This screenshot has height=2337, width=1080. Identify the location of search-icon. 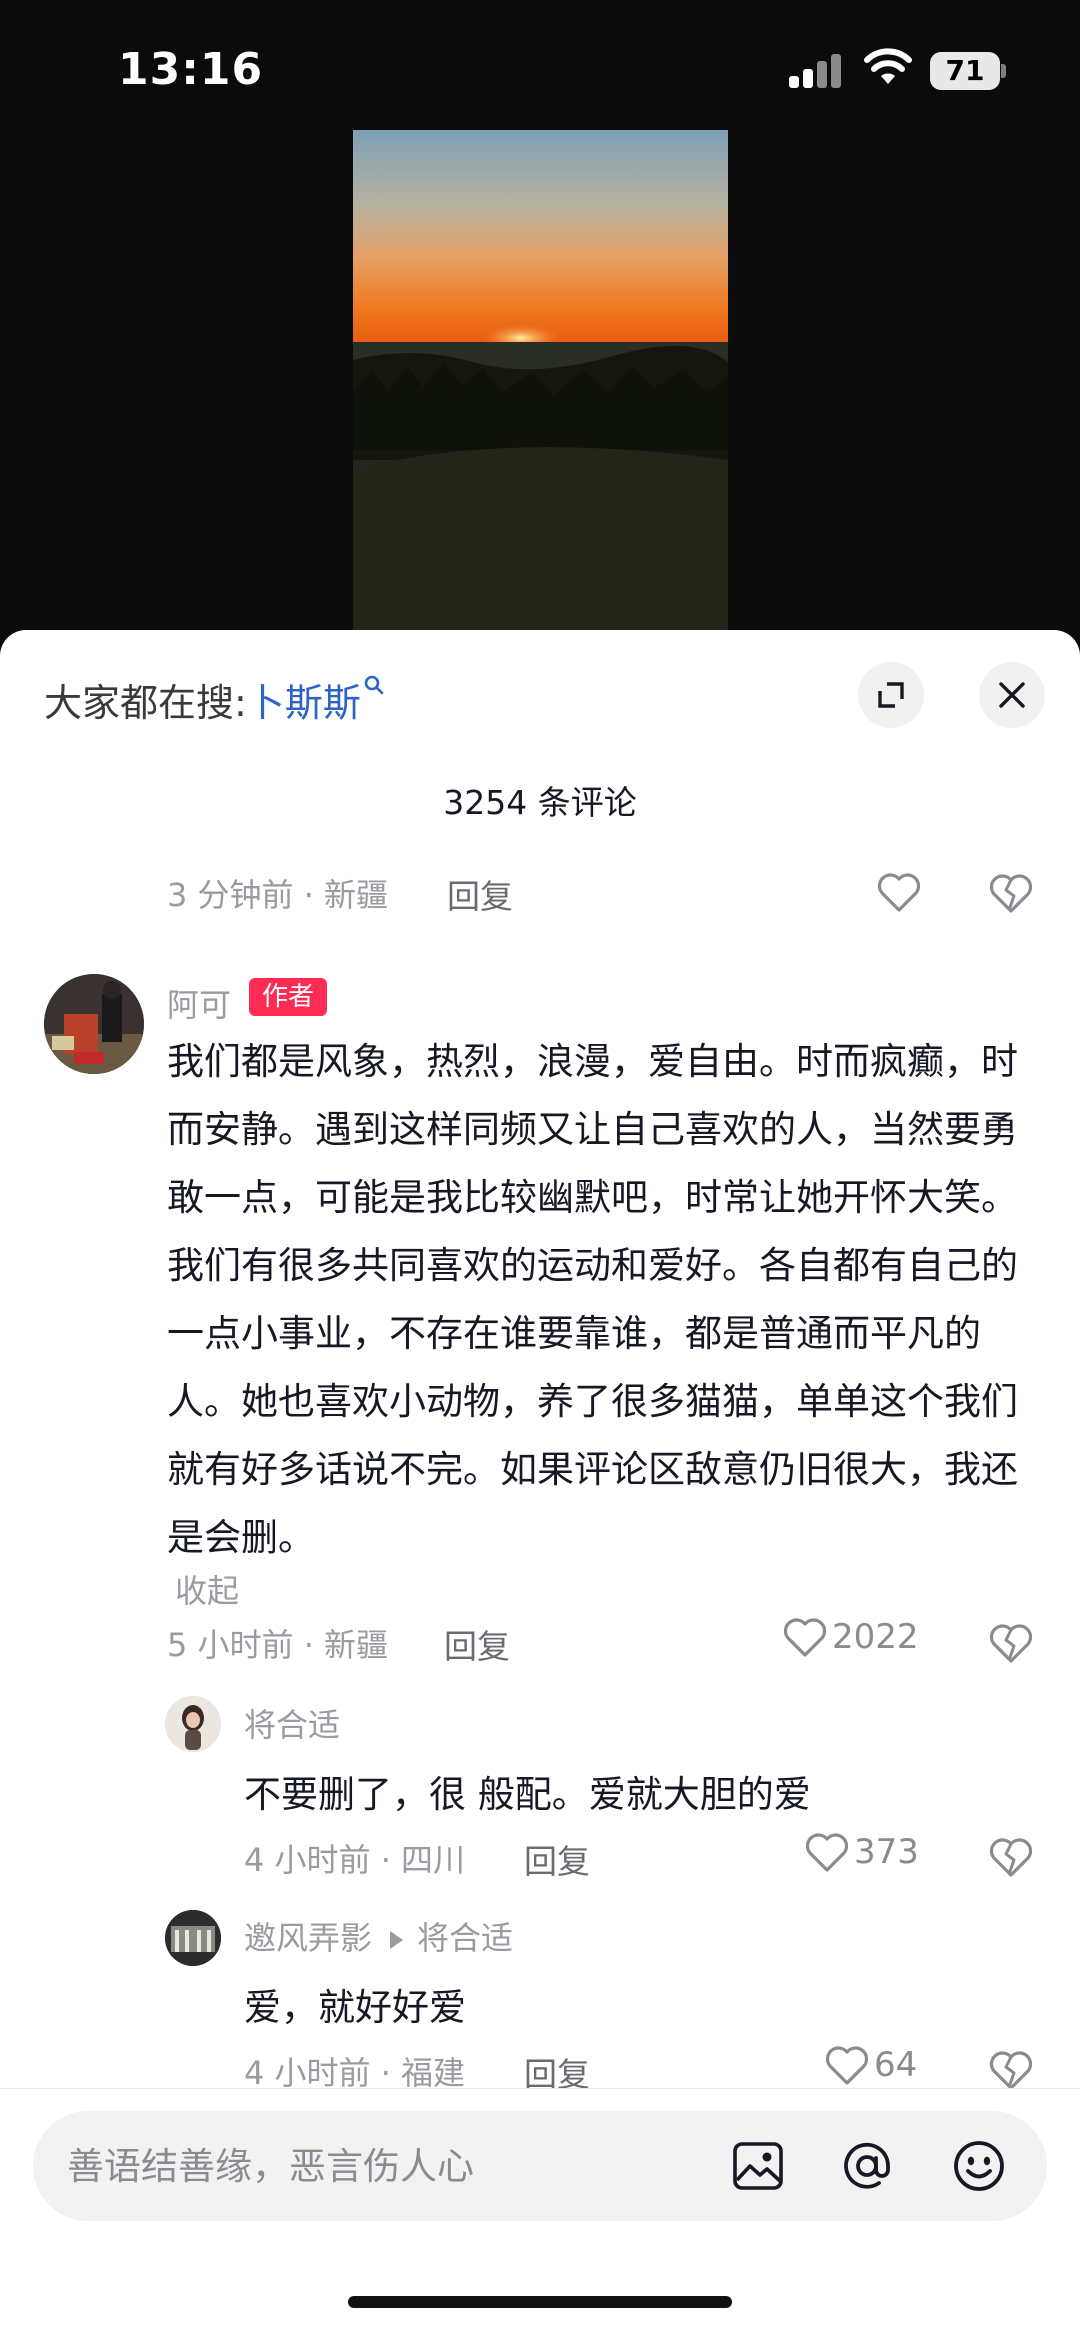
(374, 685).